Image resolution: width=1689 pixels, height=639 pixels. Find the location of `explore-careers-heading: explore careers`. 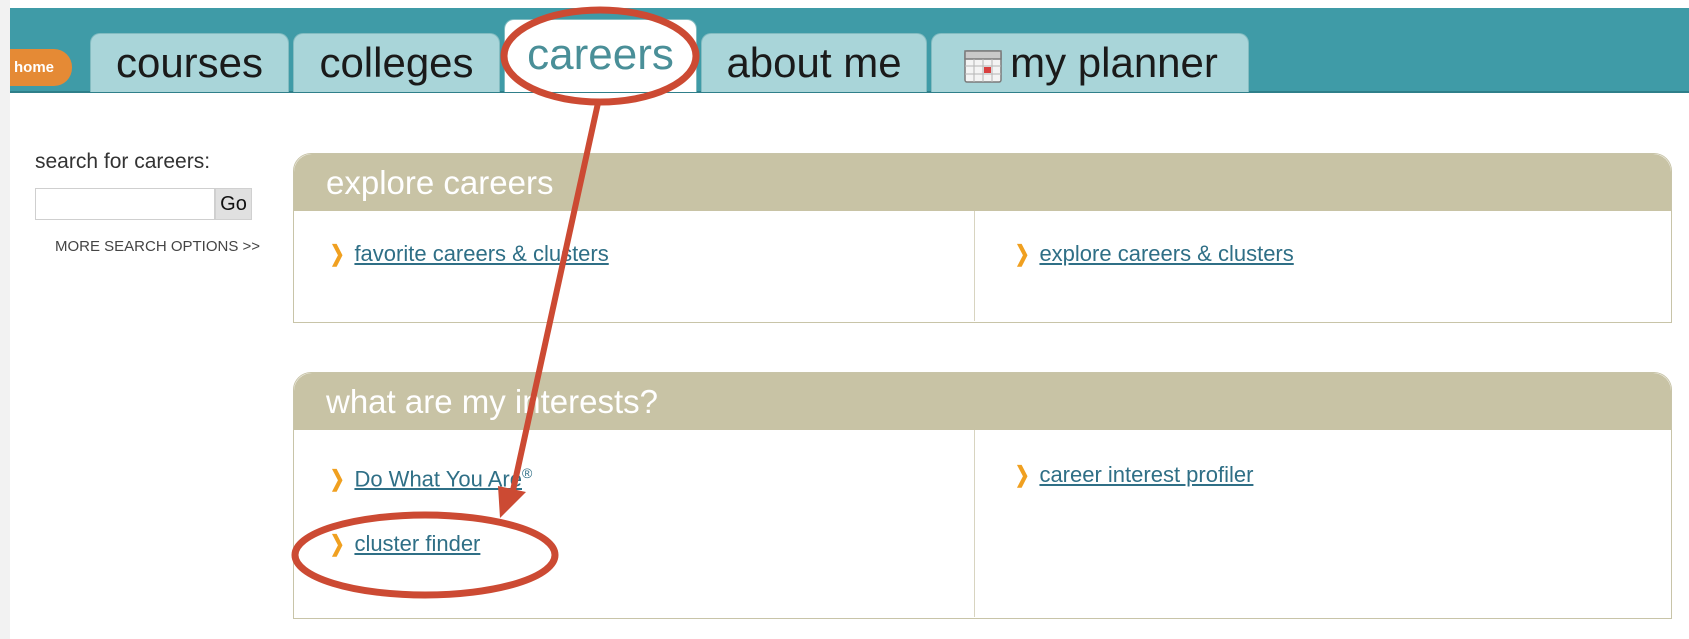

explore-careers-heading: explore careers is located at coordinates (982, 182).